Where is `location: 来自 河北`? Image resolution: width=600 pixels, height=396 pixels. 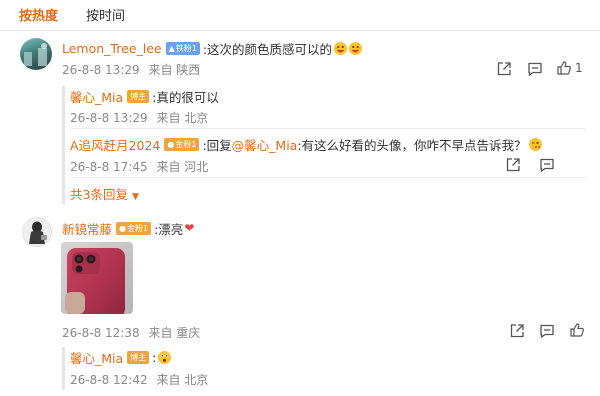 location: 来自 河北 is located at coordinates (182, 167).